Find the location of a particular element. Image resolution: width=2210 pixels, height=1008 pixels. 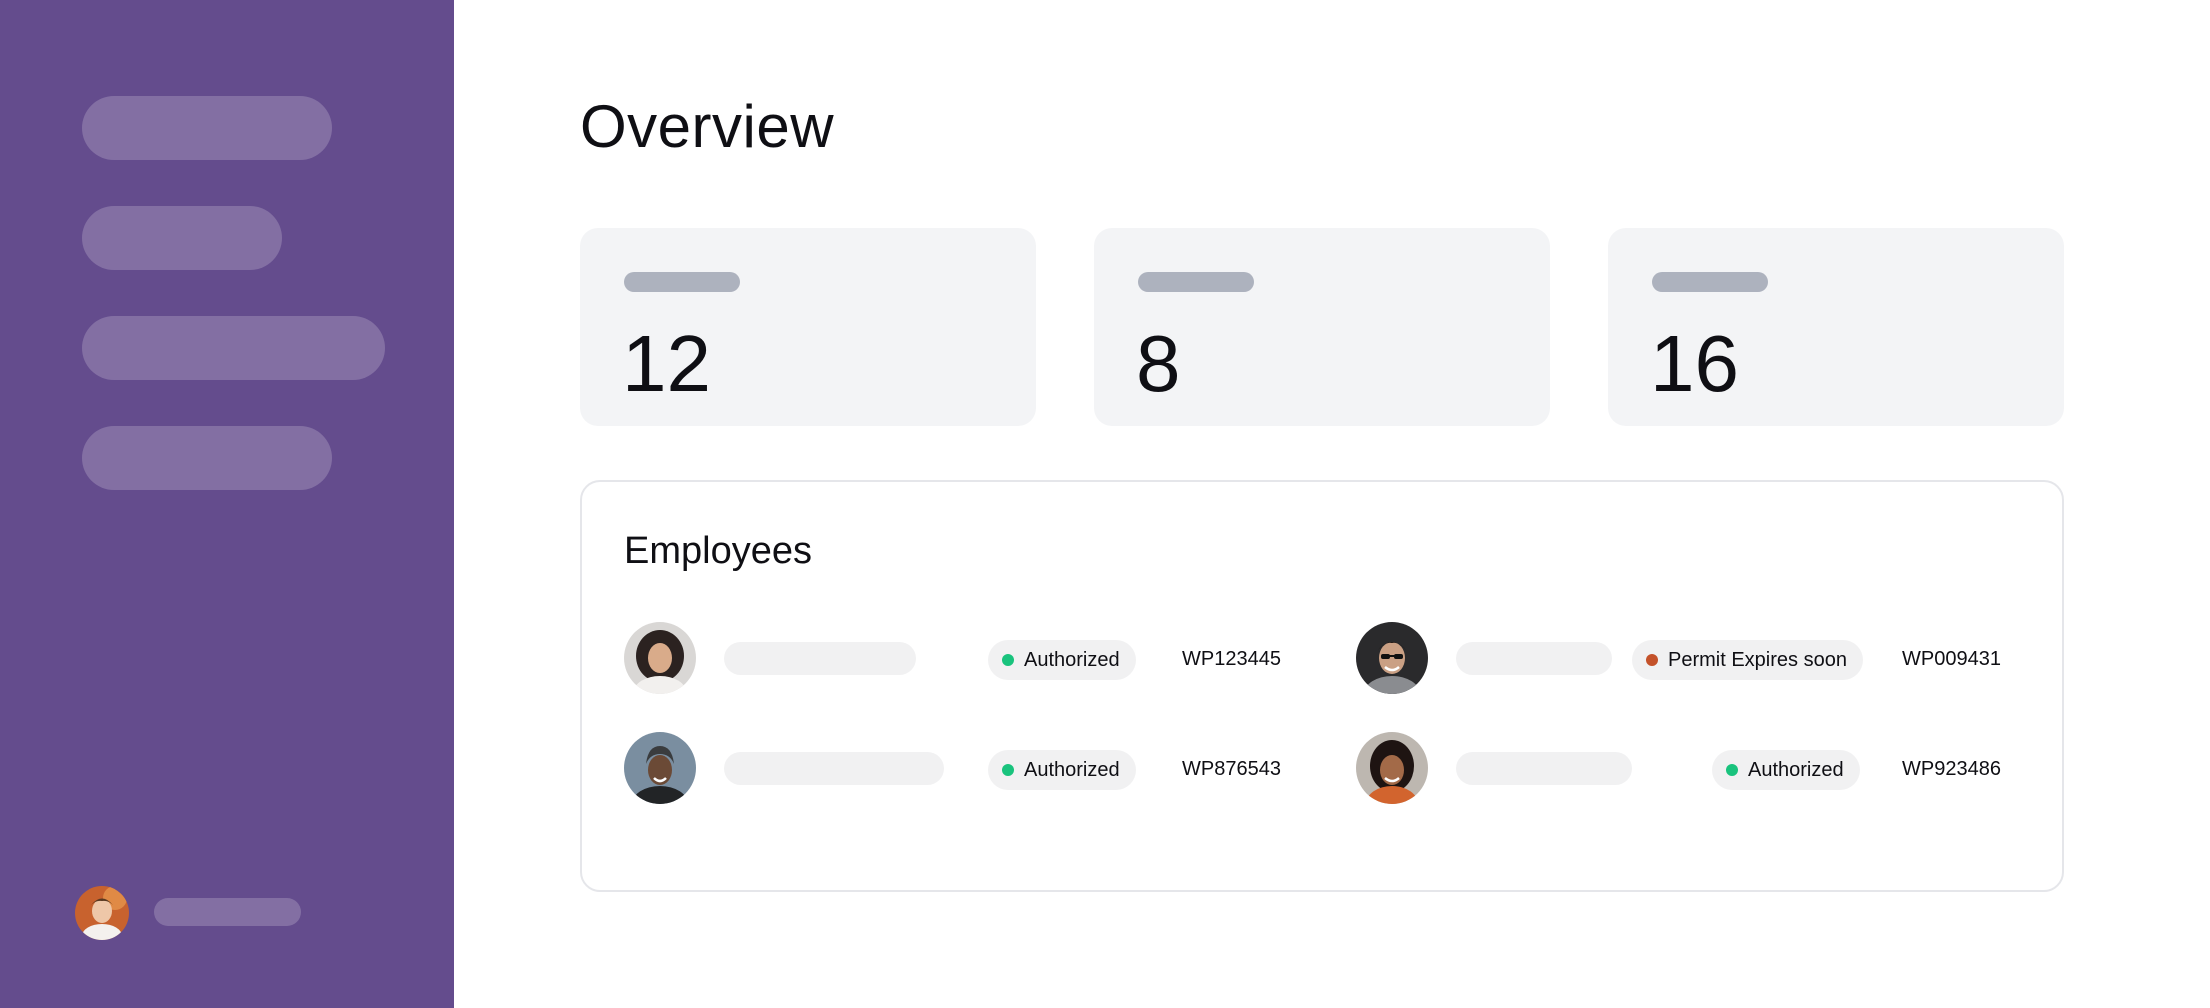

permit-id: WP923486 is located at coordinates (1951, 769).